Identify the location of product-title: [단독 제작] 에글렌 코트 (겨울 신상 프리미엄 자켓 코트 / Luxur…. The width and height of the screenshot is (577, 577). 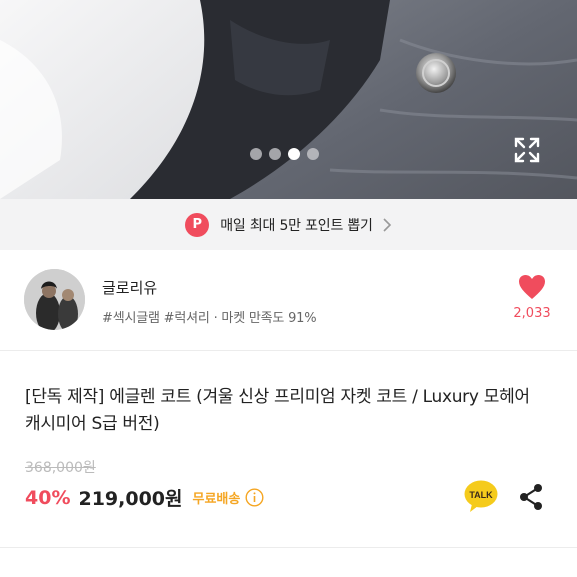
(277, 410).